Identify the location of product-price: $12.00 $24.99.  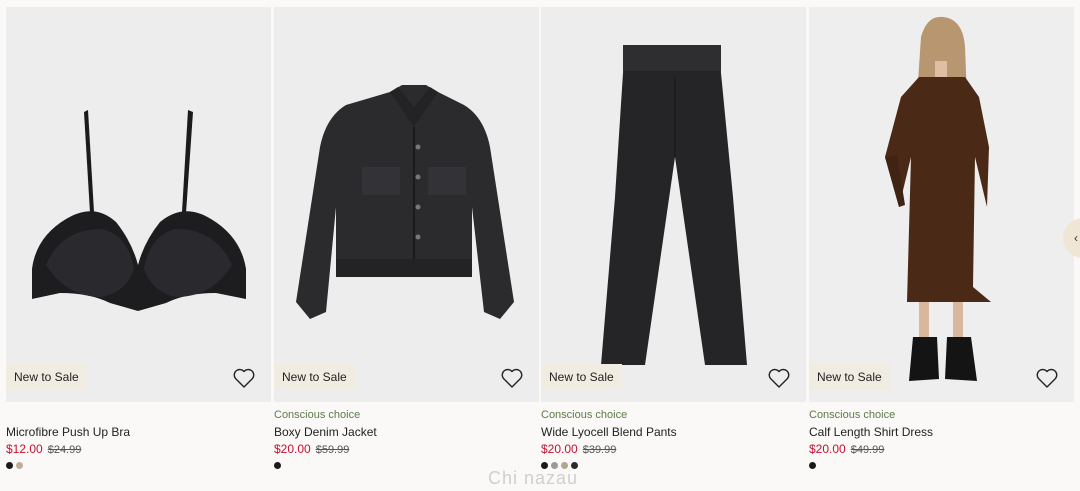
(138, 449).